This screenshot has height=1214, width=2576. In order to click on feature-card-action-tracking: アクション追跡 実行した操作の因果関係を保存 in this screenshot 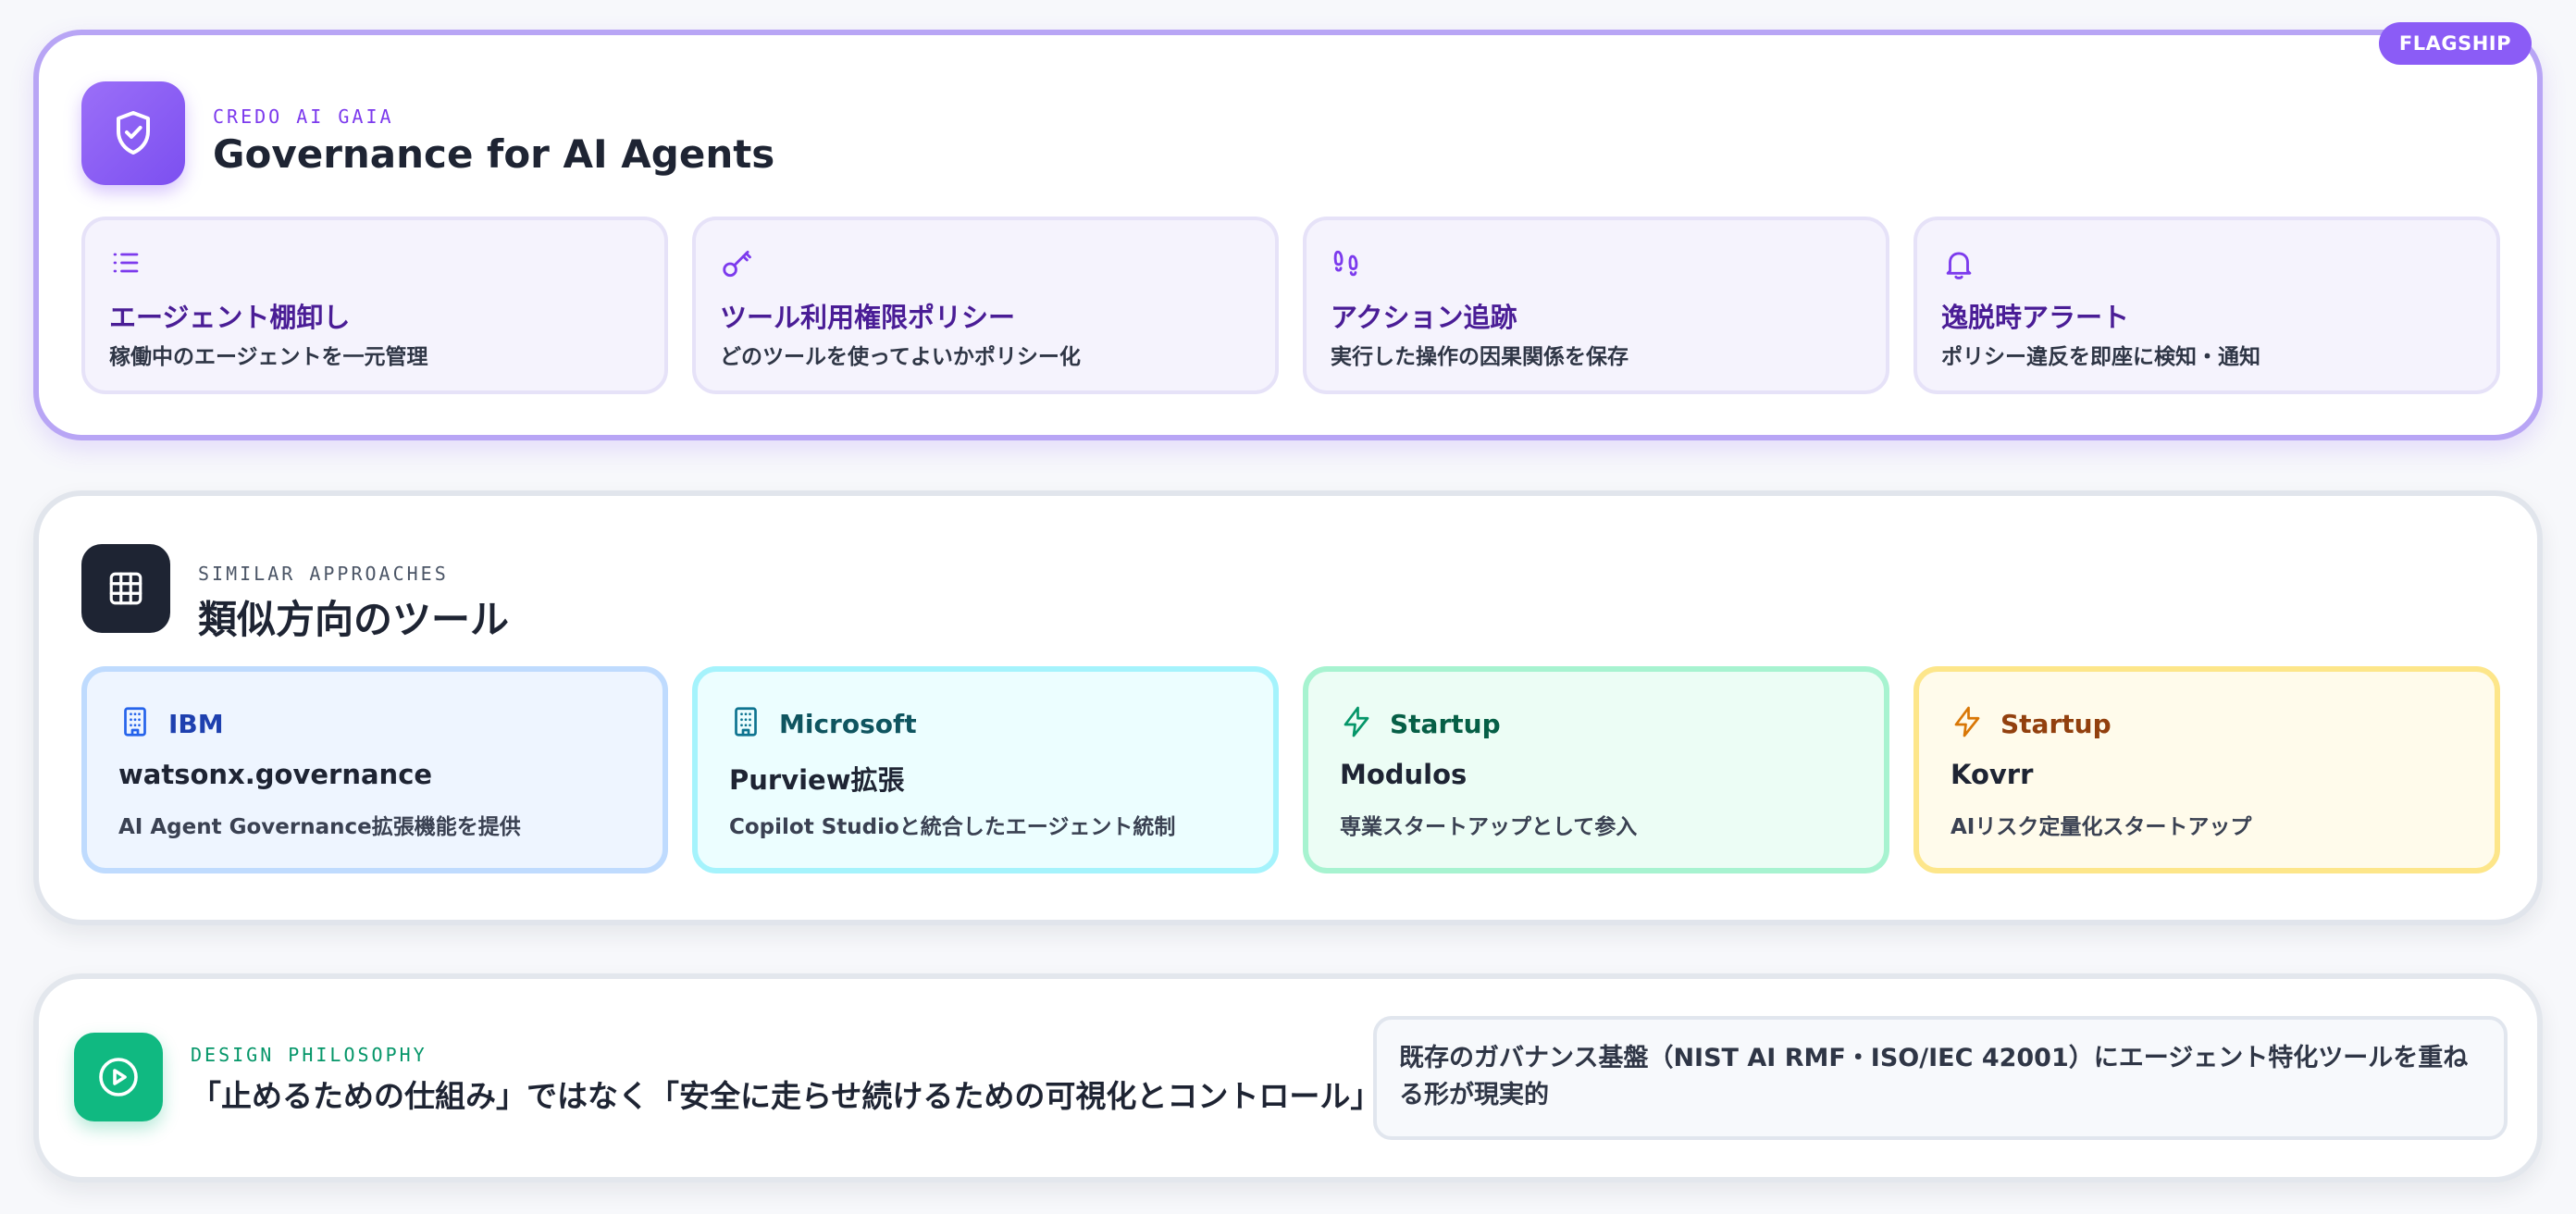, I will do `click(1596, 305)`.